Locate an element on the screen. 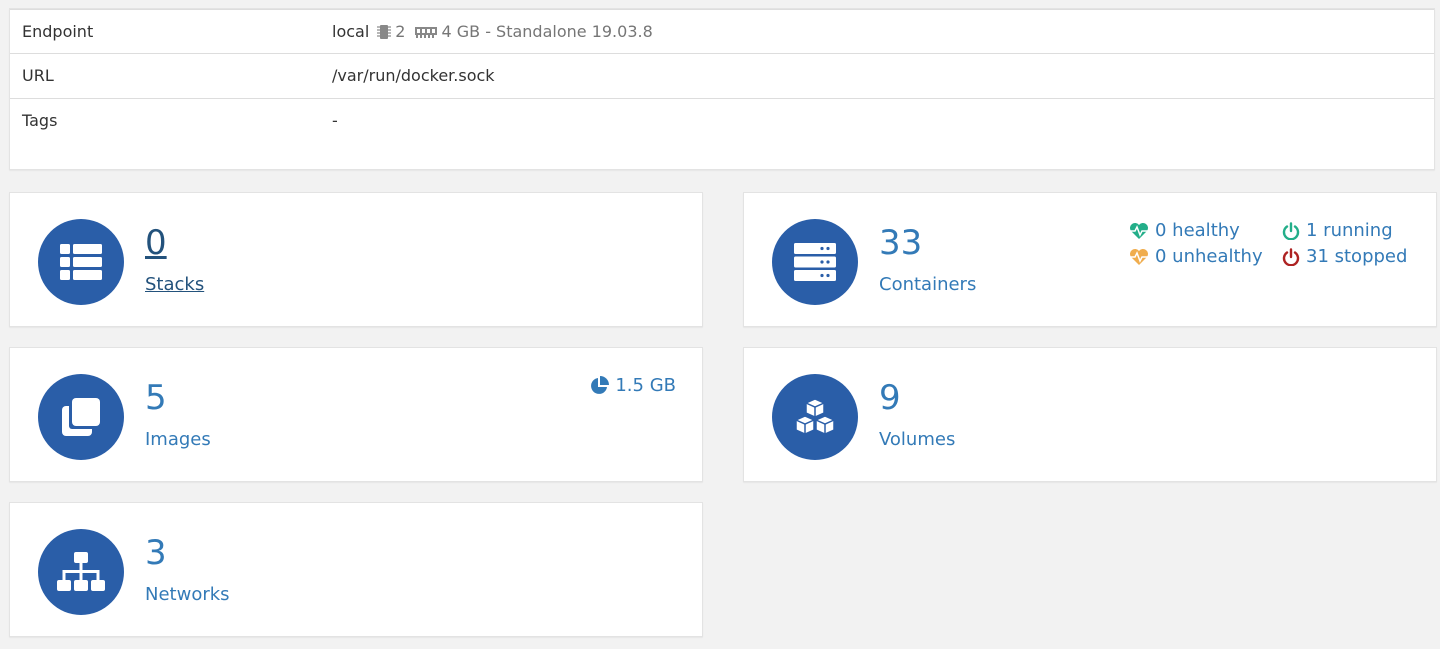 The image size is (1440, 649). tags-row: Tags - is located at coordinates (722, 121).